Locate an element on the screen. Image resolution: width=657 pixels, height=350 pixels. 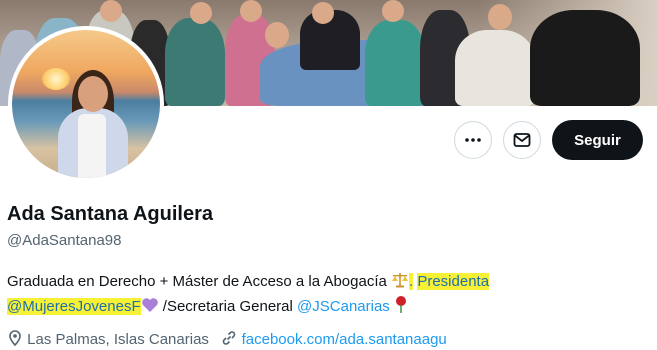
scales-icon is located at coordinates (400, 282).